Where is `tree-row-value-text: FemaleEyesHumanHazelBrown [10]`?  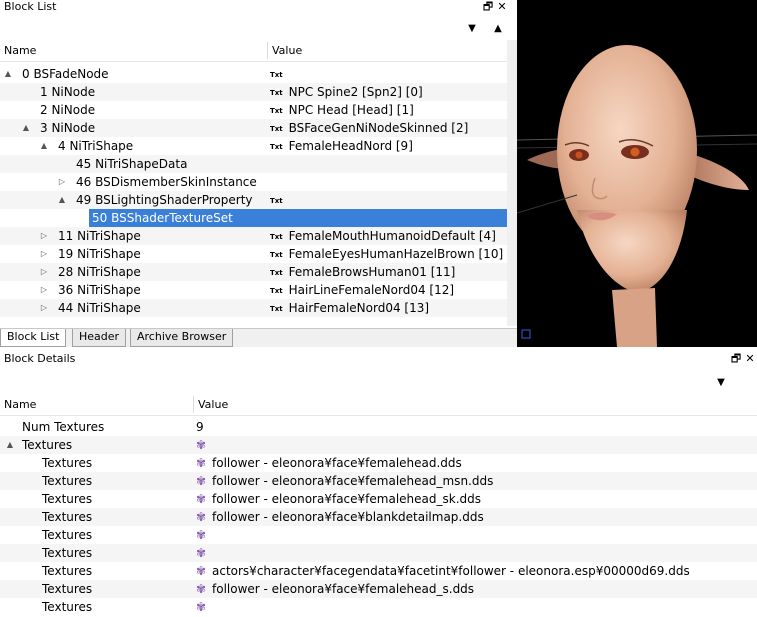
tree-row-value-text: FemaleEyesHumanHazelBrown [10] is located at coordinates (396, 254).